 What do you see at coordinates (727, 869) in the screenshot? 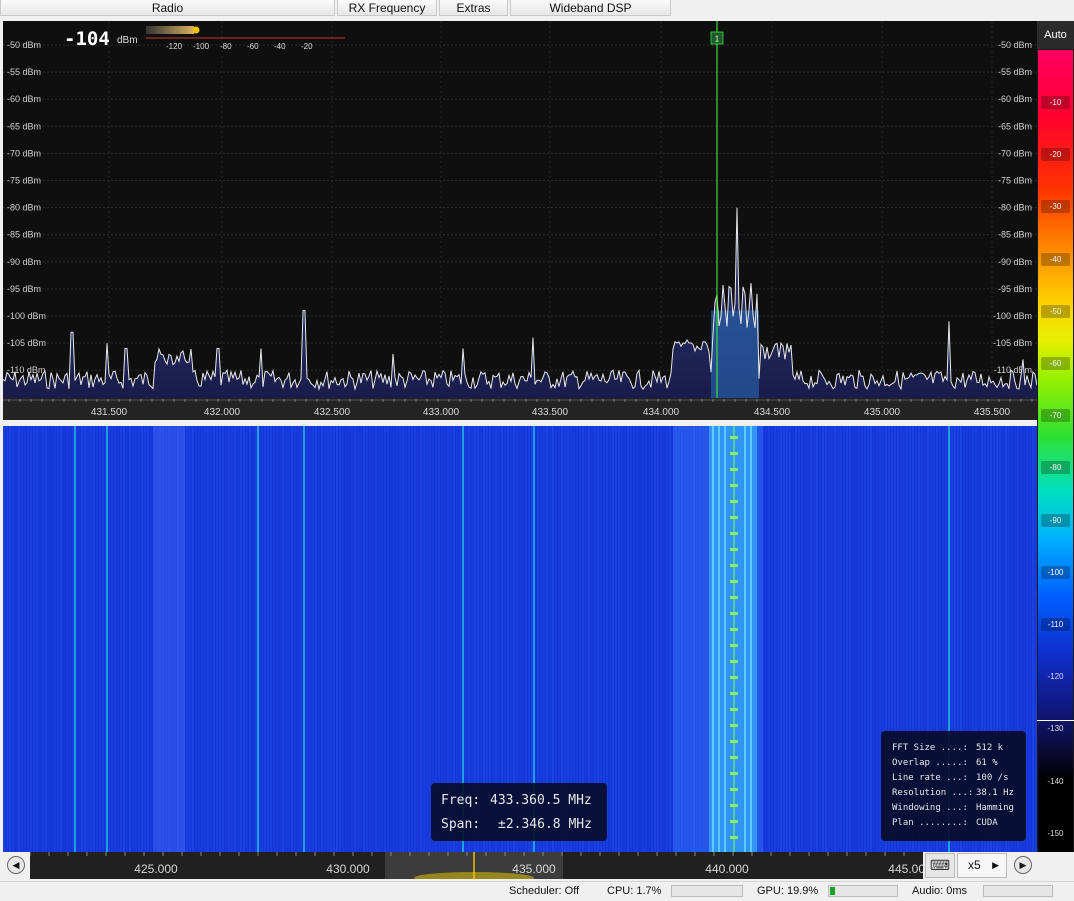
I see `wf-freq-tick-label: 440.000` at bounding box center [727, 869].